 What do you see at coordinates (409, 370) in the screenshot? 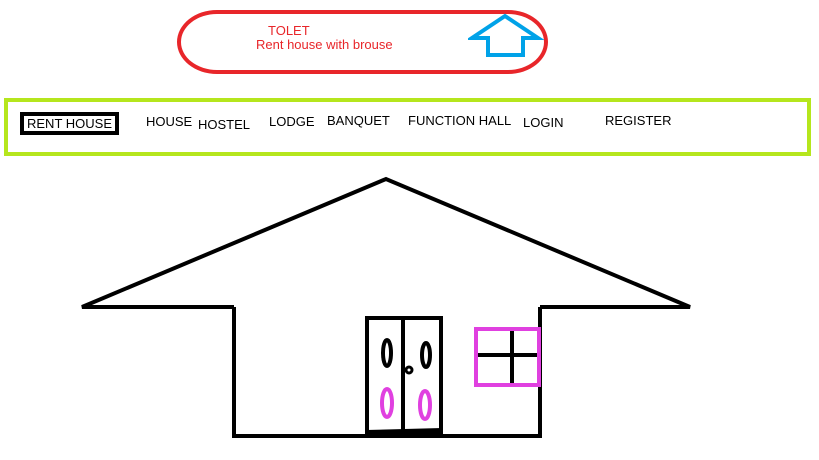
I see `door-knob` at bounding box center [409, 370].